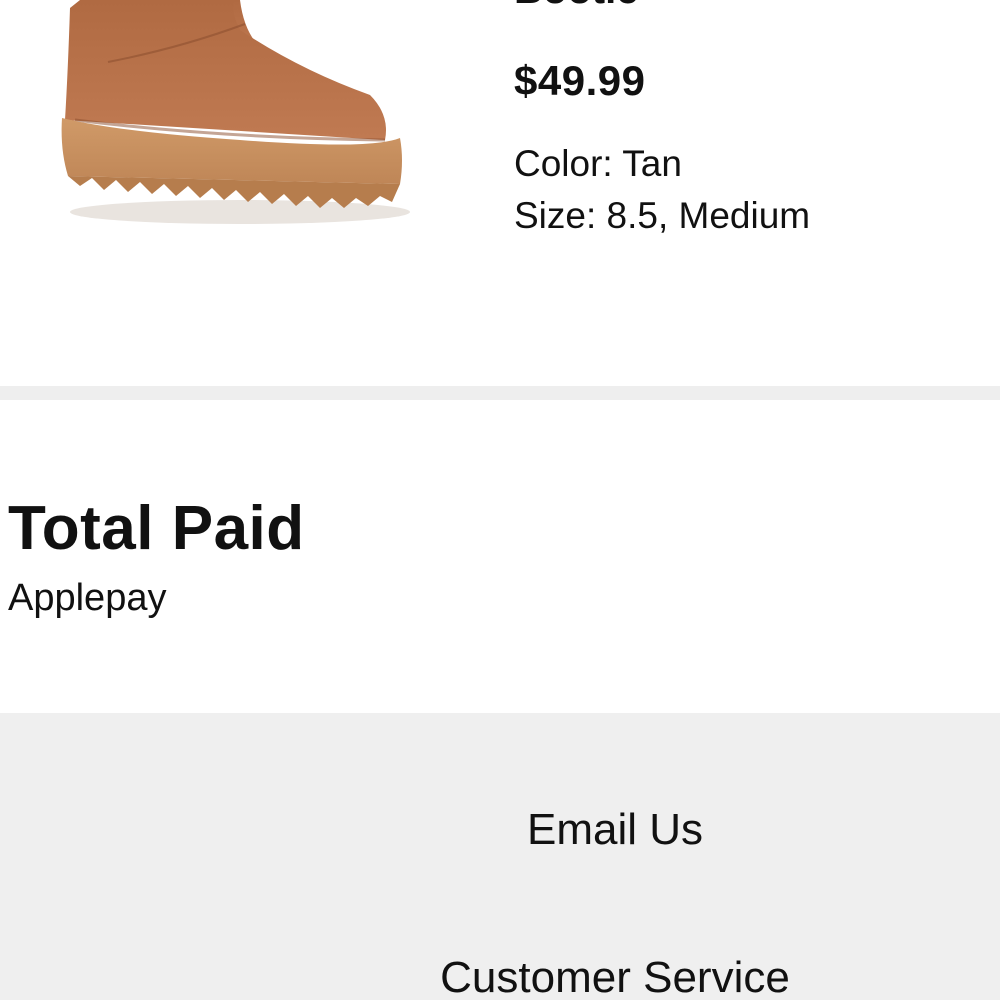 This screenshot has width=1000, height=1000. I want to click on section-divider, so click(500, 393).